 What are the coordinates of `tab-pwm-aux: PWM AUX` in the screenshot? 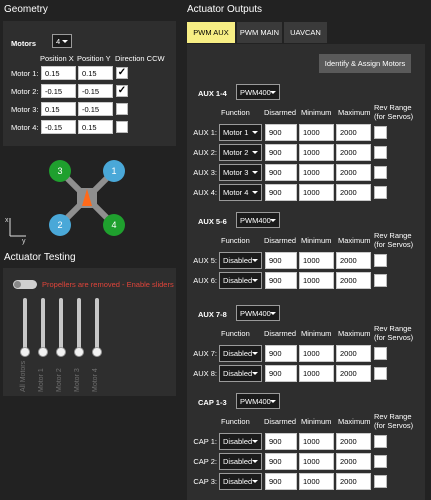 It's located at (211, 32).